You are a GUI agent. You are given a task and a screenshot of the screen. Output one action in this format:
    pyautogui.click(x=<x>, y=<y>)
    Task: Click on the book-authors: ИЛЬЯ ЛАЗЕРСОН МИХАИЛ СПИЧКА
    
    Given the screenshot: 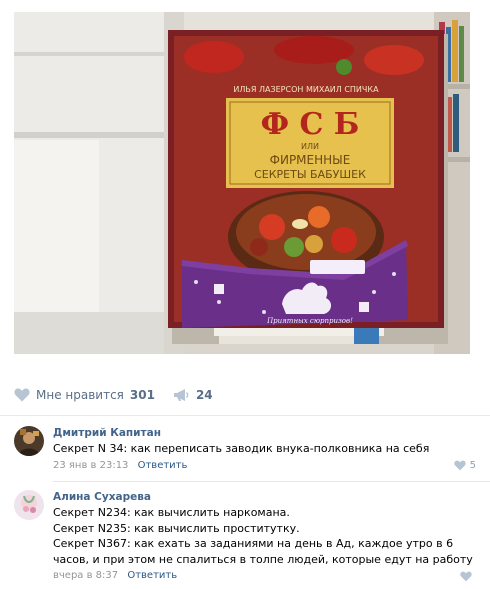 What is the action you would take?
    pyautogui.click(x=306, y=89)
    